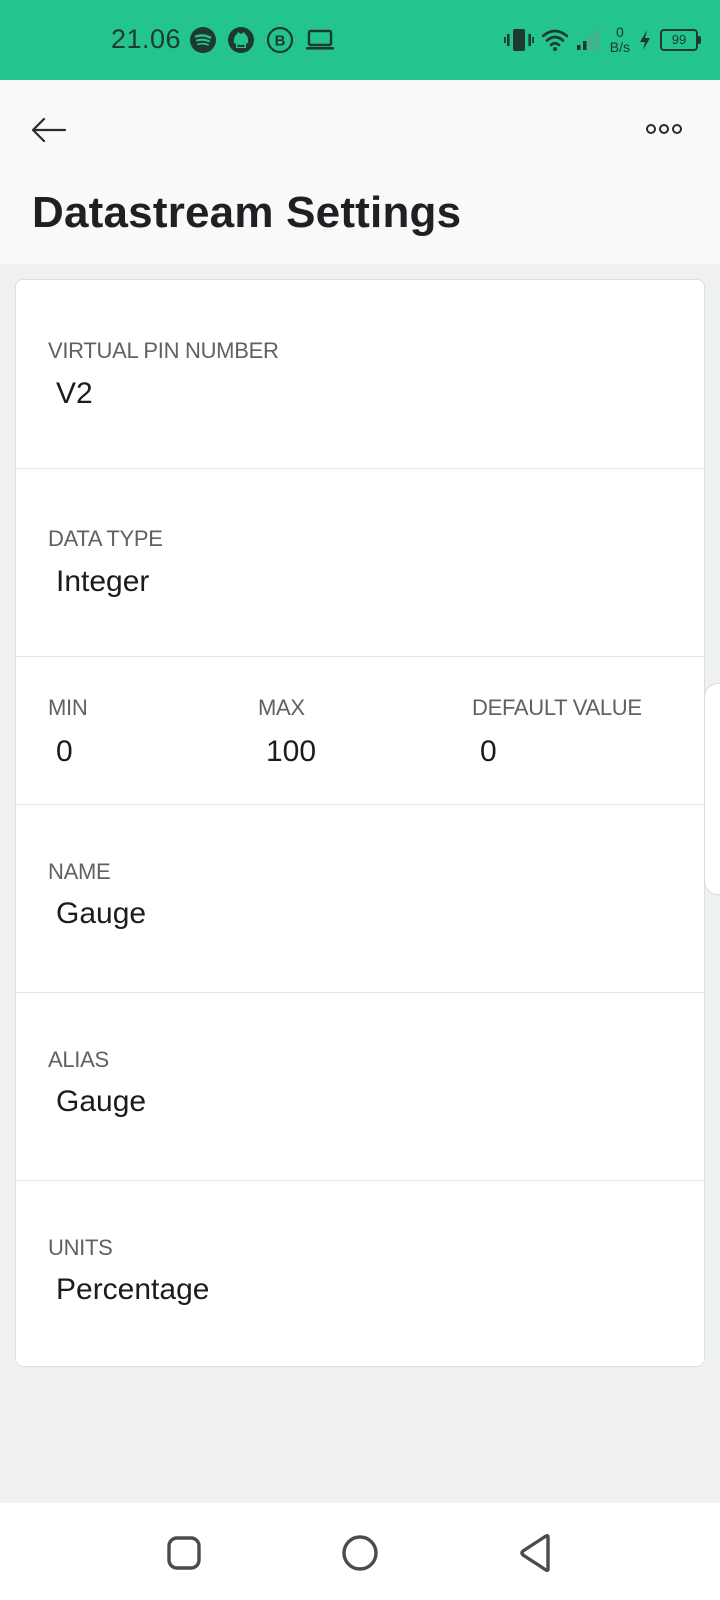 This screenshot has width=720, height=1600. What do you see at coordinates (163, 350) in the screenshot?
I see `virtual-pin-label: VIRTUAL PIN NUMBER` at bounding box center [163, 350].